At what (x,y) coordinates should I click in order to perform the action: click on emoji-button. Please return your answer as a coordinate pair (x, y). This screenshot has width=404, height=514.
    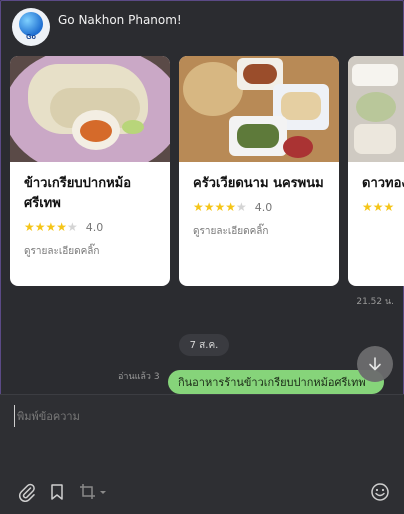
    Looking at the image, I should click on (380, 492).